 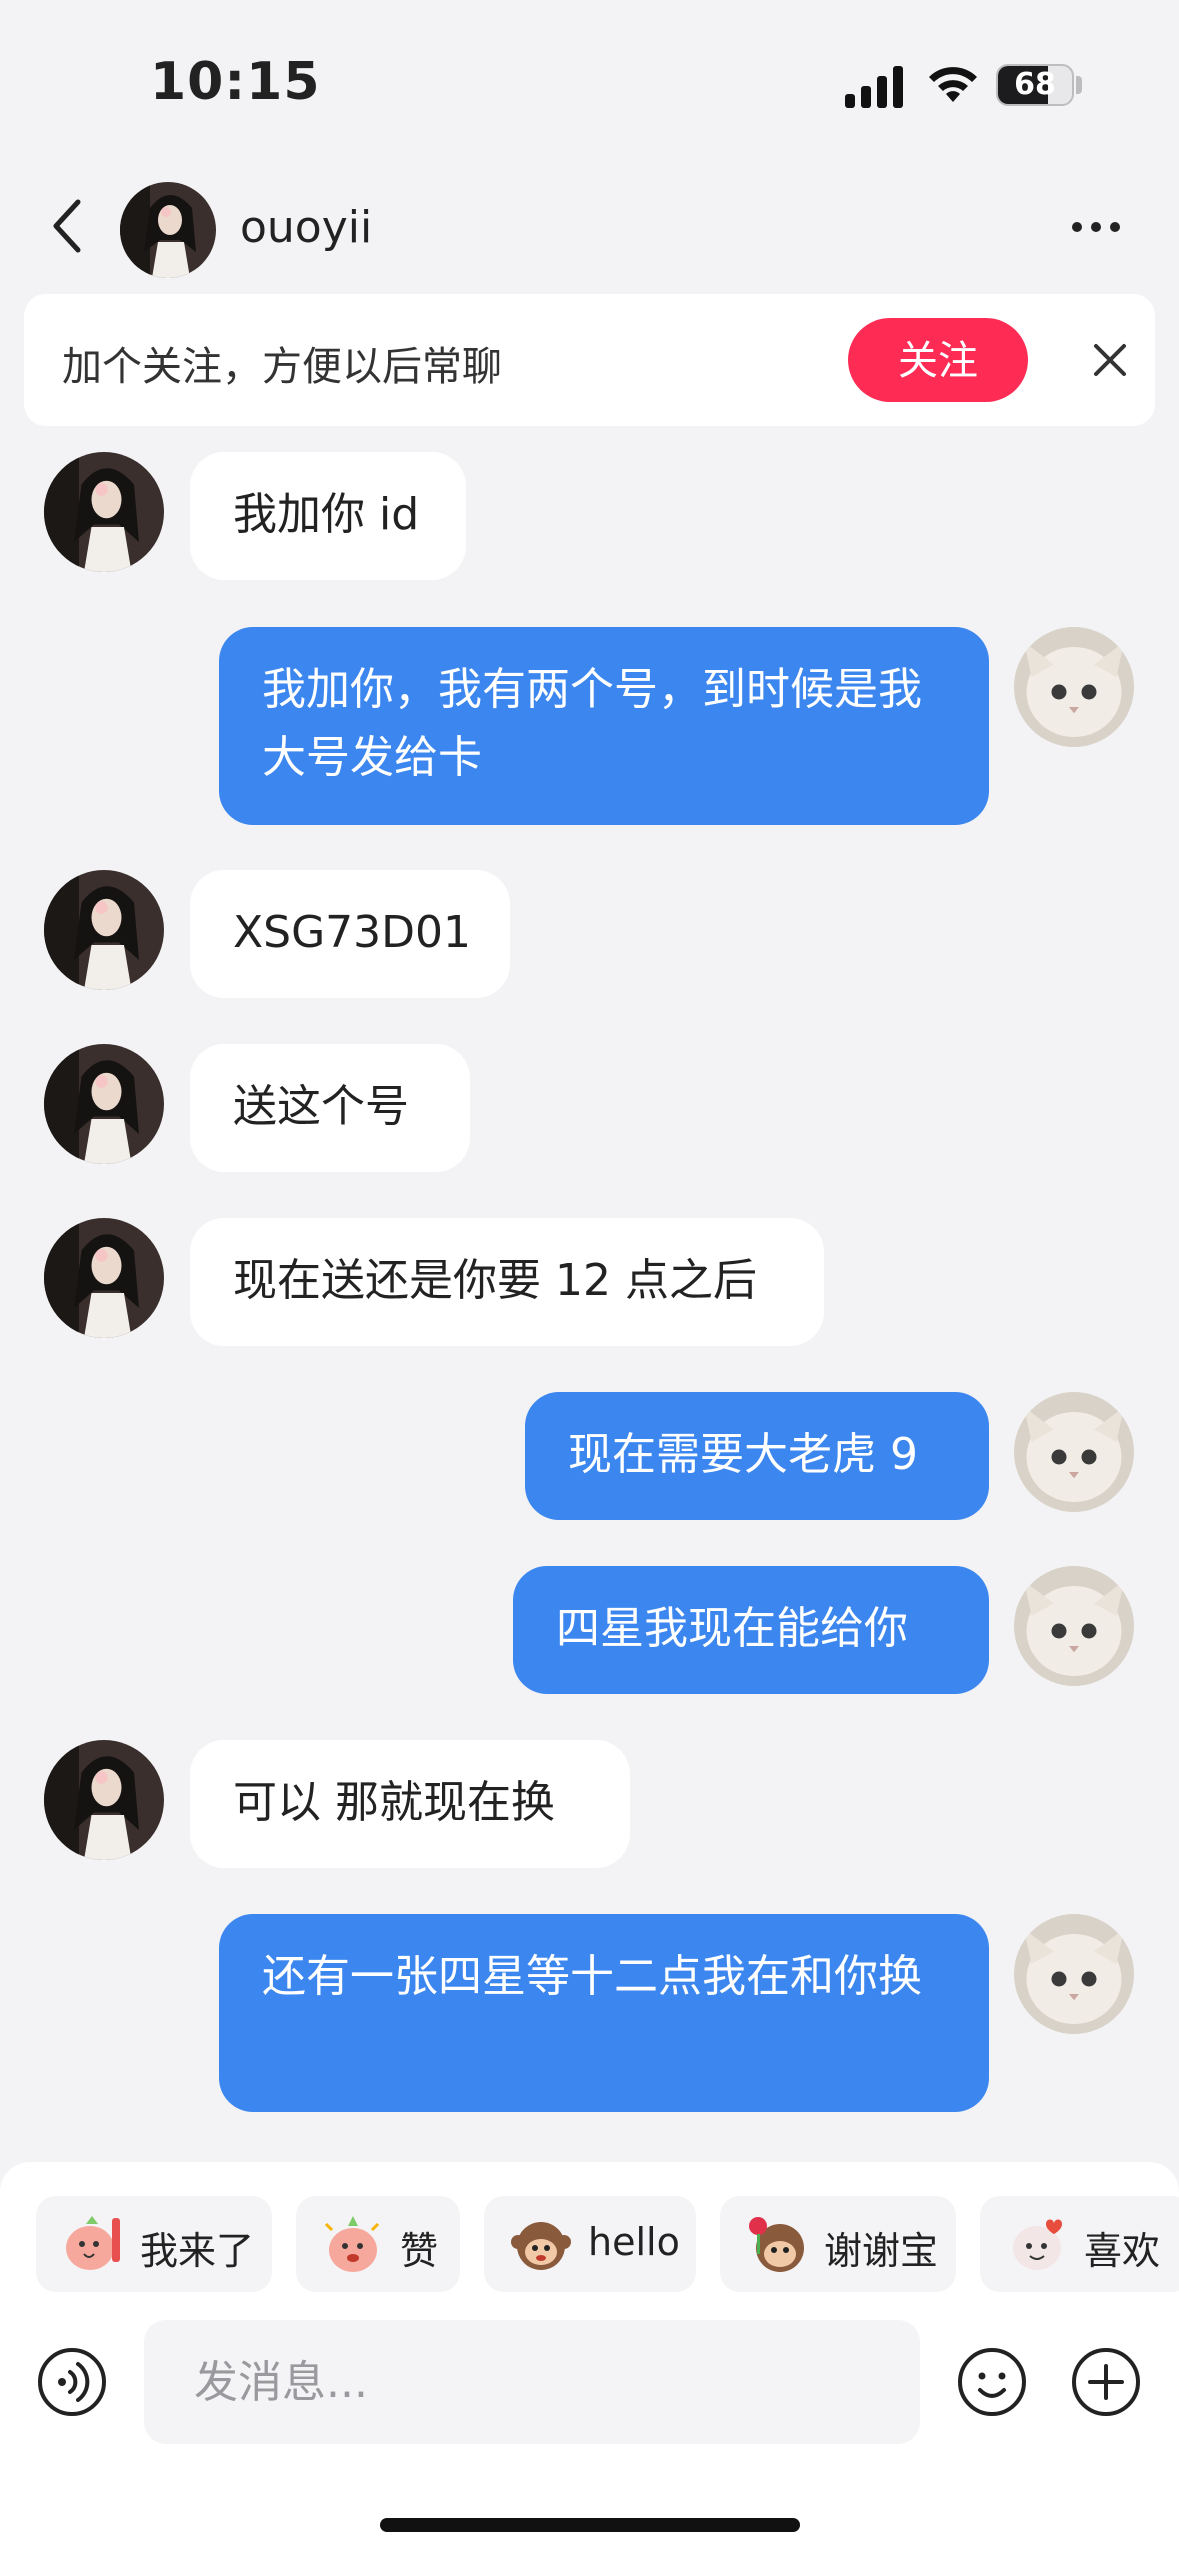 What do you see at coordinates (93, 2243) in the screenshot?
I see `waving-character-icon` at bounding box center [93, 2243].